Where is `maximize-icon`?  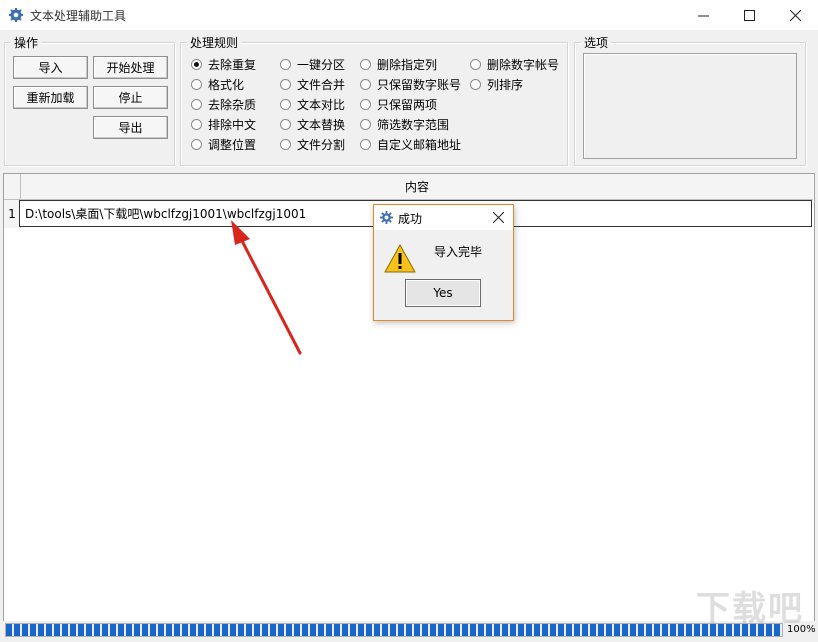 maximize-icon is located at coordinates (749, 15).